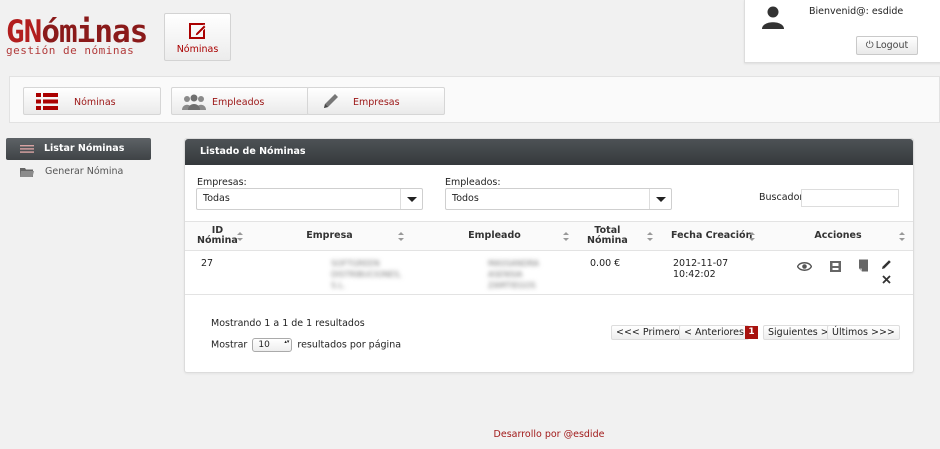 The width and height of the screenshot is (940, 449). What do you see at coordinates (869, 45) in the screenshot?
I see `power-icon: ⏻` at bounding box center [869, 45].